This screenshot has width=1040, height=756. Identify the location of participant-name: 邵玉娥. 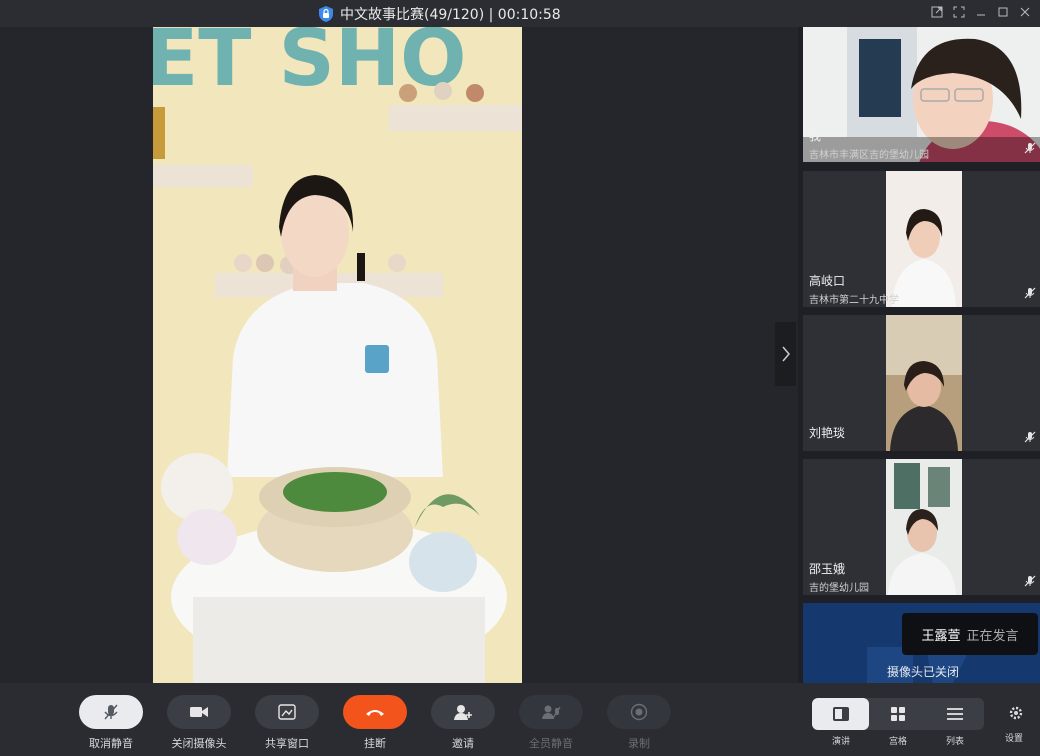
(827, 569).